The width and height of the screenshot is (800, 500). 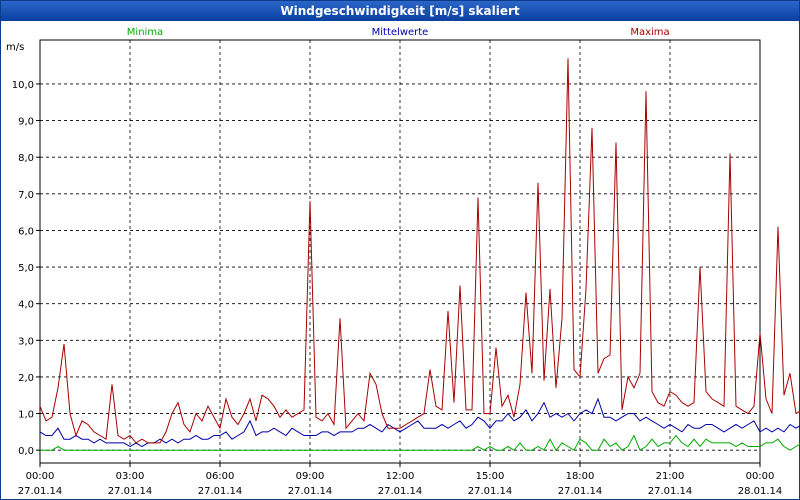 What do you see at coordinates (490, 476) in the screenshot?
I see `x-tick-time: 15:00` at bounding box center [490, 476].